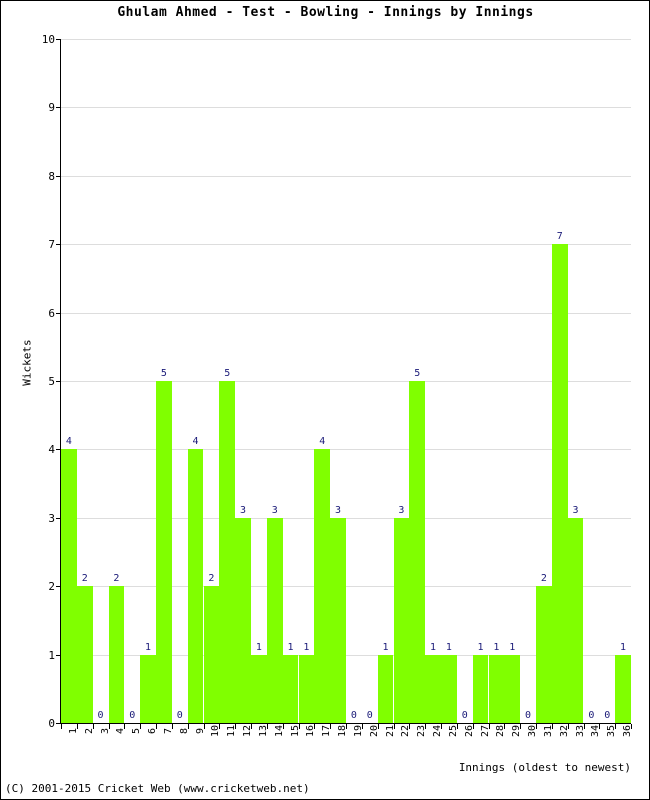 The image size is (650, 800). Describe the element at coordinates (596, 731) in the screenshot. I see `x-tick-label: 34` at that location.